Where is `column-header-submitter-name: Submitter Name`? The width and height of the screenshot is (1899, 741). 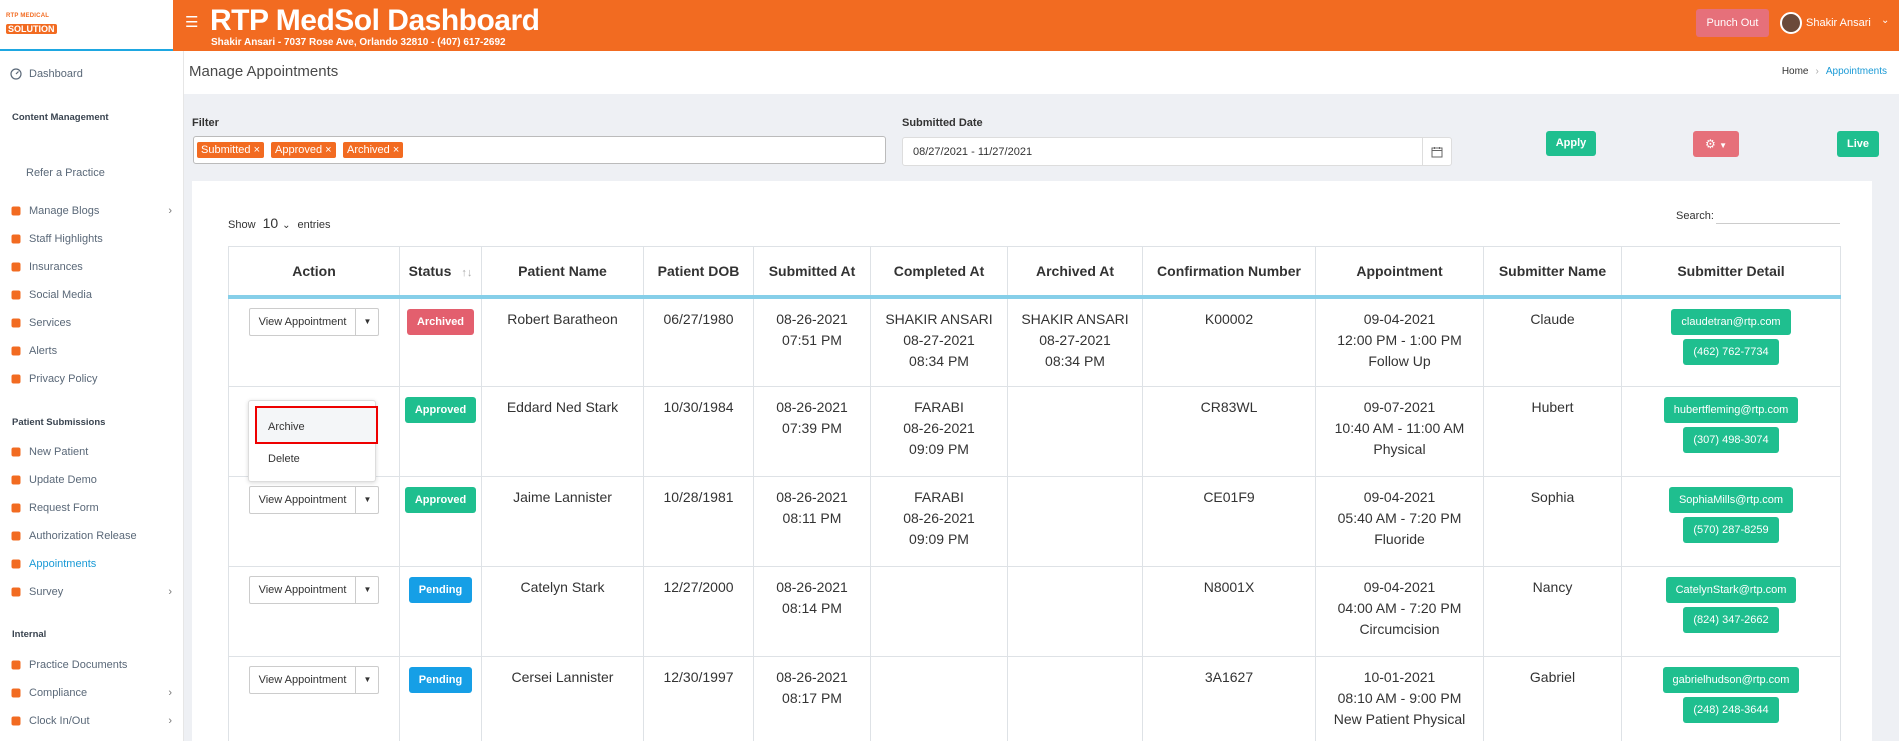
column-header-submitter-name: Submitter Name is located at coordinates (1552, 272).